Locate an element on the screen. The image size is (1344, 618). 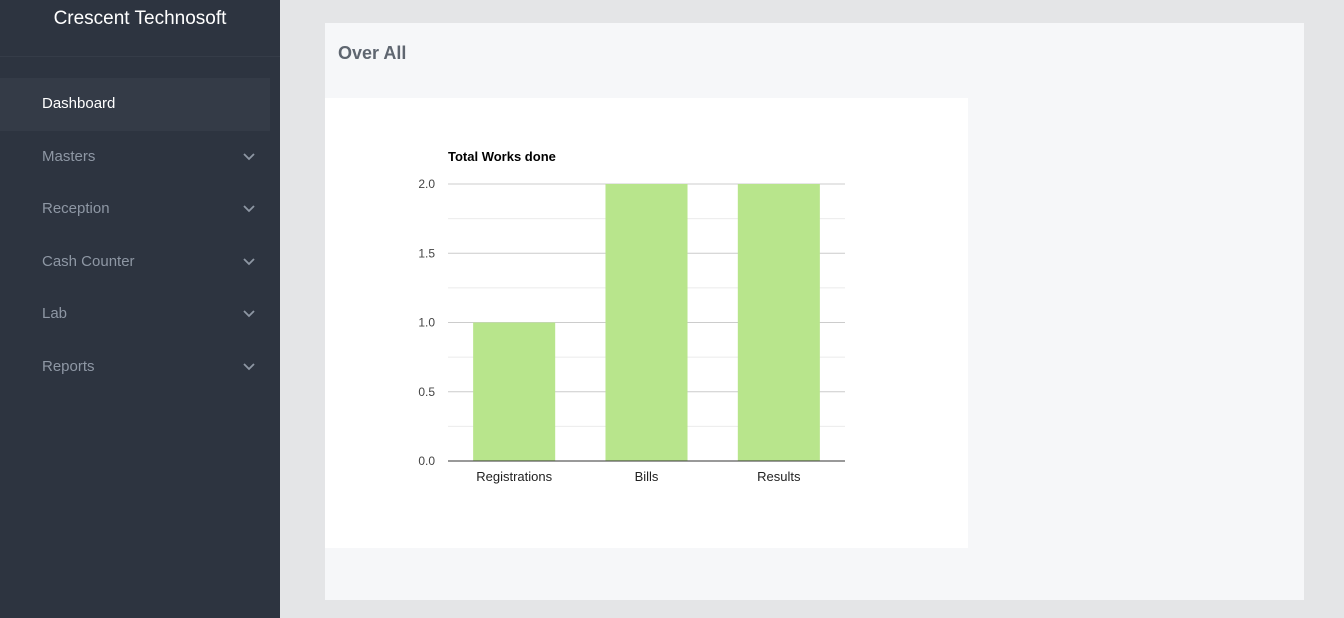
brand-title: Crescent Technosoft is located at coordinates (140, 28).